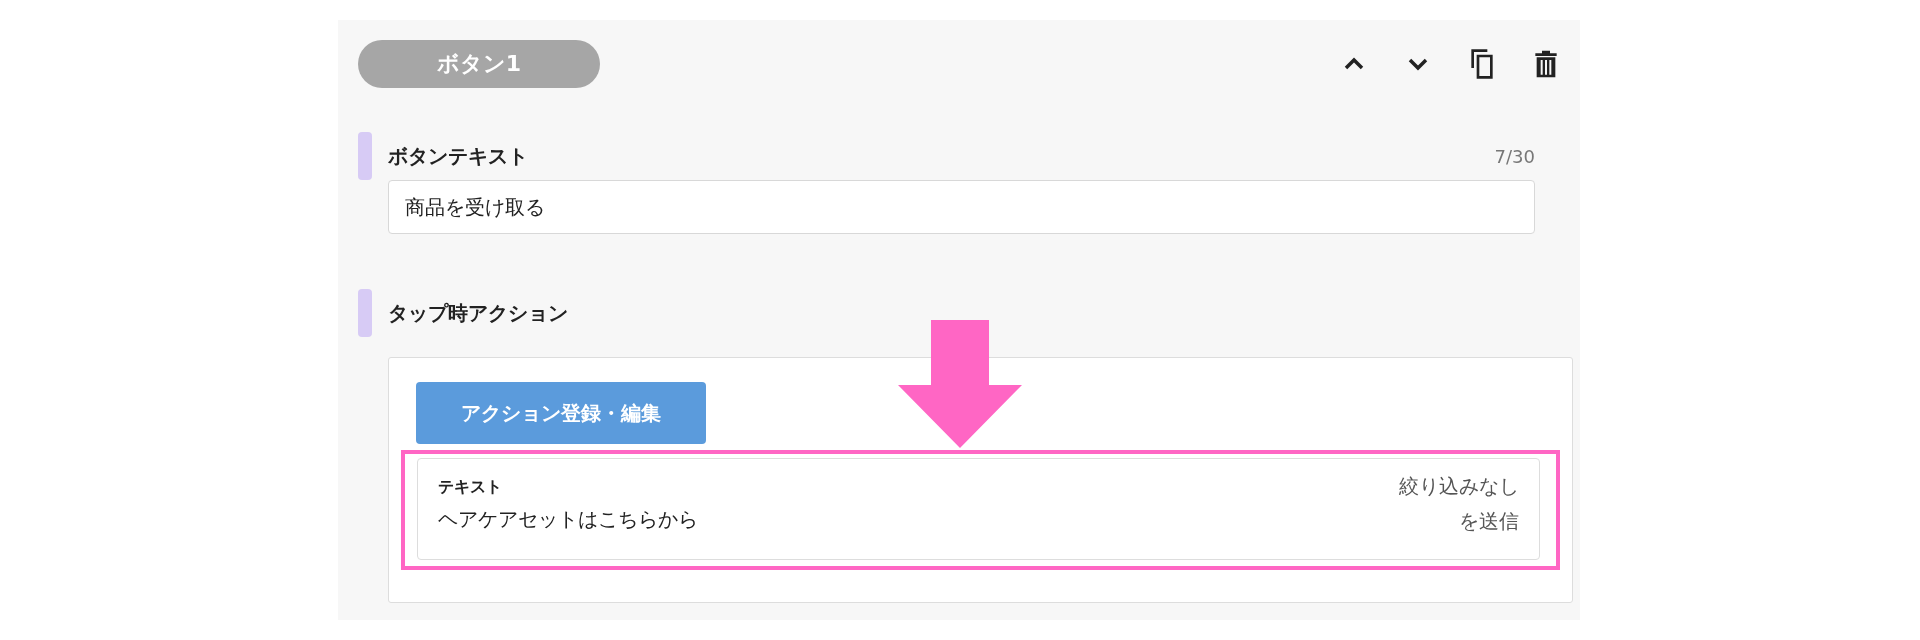 The height and width of the screenshot is (640, 1920). What do you see at coordinates (960, 384) in the screenshot?
I see `down-arrow-icon` at bounding box center [960, 384].